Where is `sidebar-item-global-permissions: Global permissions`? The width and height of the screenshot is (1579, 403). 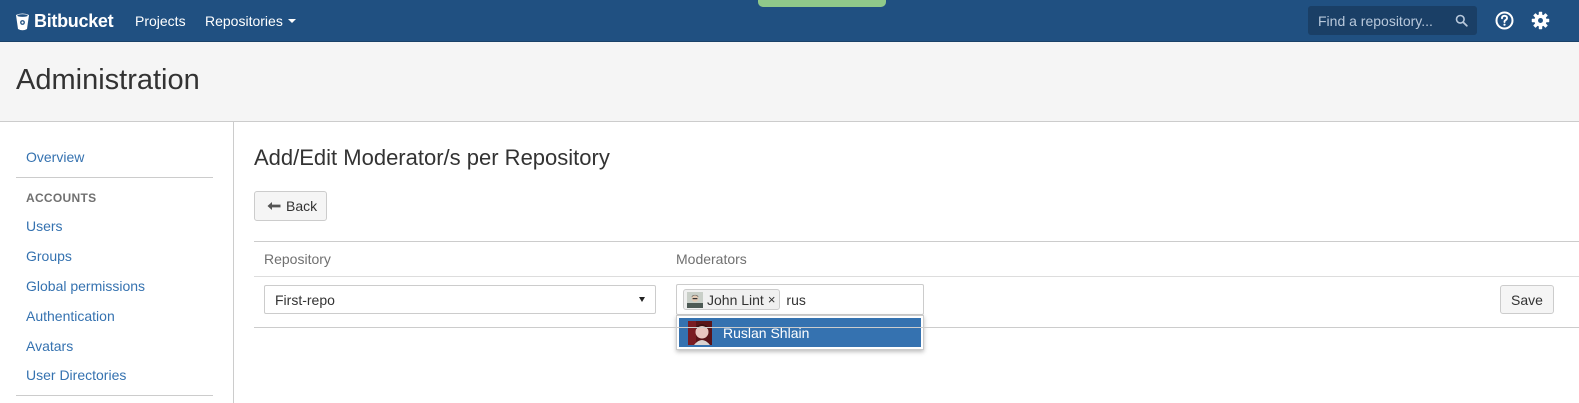
sidebar-item-global-permissions: Global permissions is located at coordinates (85, 286).